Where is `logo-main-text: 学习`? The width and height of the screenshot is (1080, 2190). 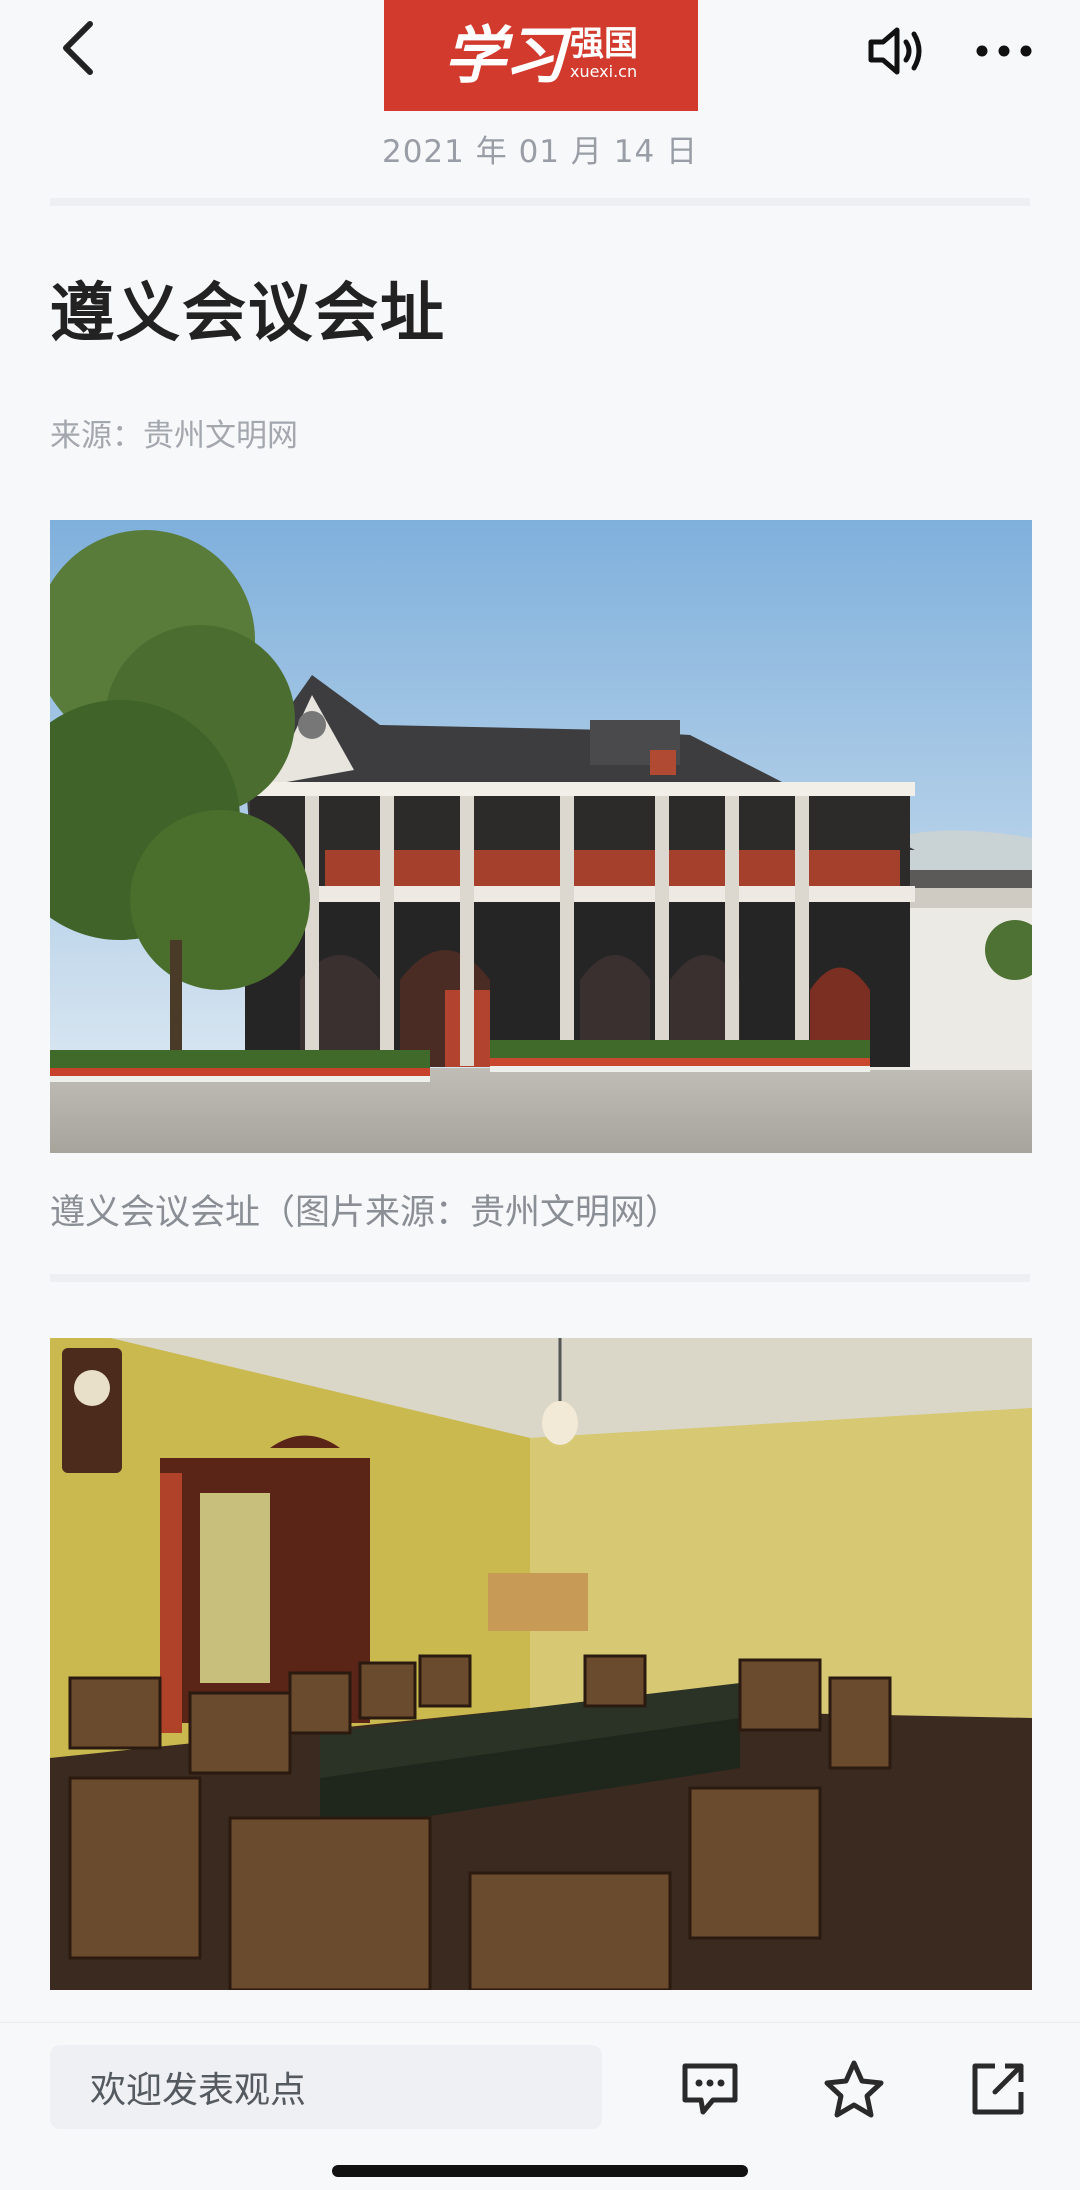 logo-main-text: 学习 is located at coordinates (504, 55).